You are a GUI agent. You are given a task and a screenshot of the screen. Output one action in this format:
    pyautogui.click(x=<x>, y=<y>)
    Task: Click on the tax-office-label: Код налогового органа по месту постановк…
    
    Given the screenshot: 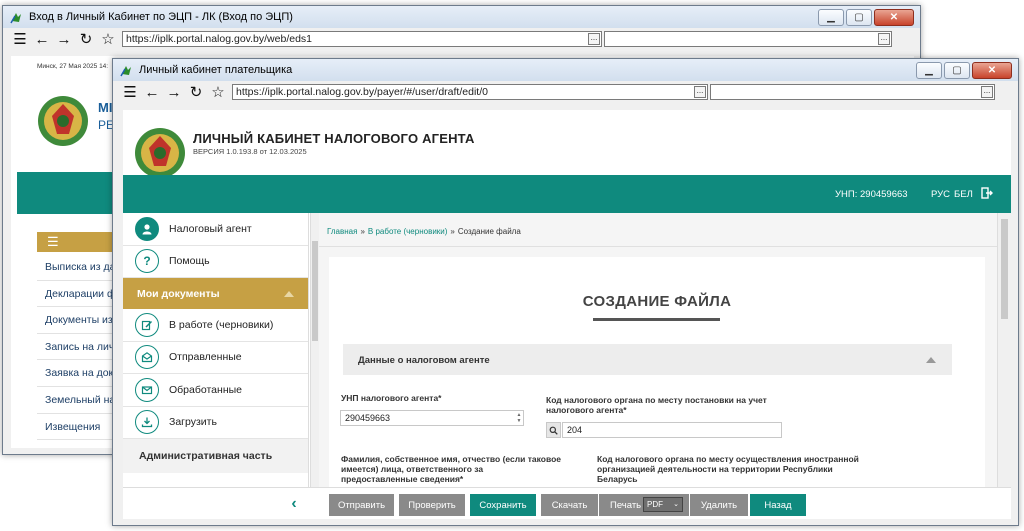 What is the action you would take?
    pyautogui.click(x=656, y=405)
    